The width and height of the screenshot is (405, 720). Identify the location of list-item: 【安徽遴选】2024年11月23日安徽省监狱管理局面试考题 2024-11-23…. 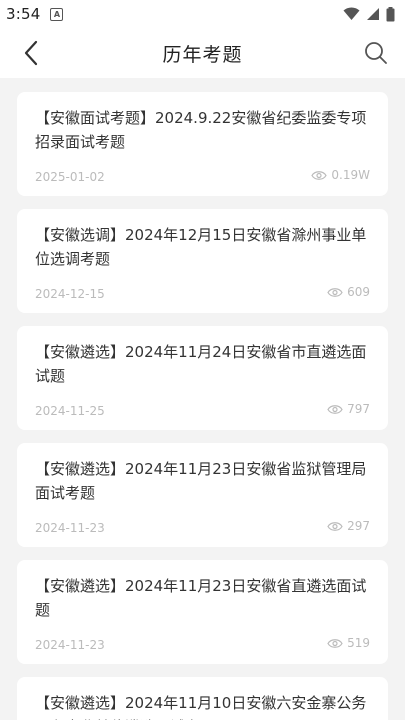
(202, 495).